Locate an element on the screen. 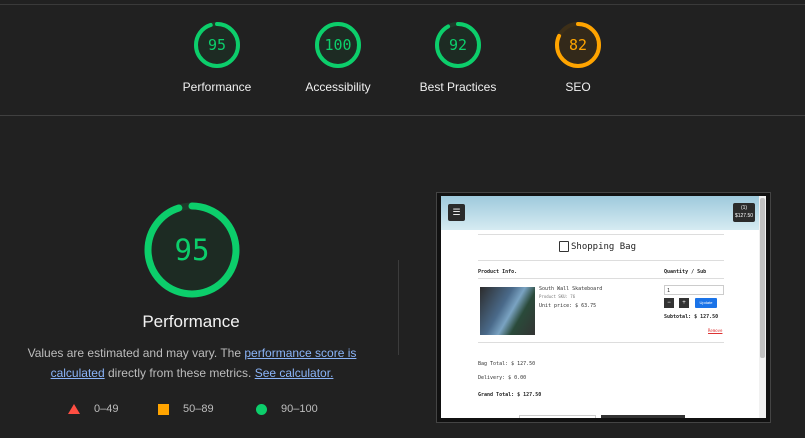 Image resolution: width=805 pixels, height=438 pixels. legend-average: 50–89 is located at coordinates (186, 409).